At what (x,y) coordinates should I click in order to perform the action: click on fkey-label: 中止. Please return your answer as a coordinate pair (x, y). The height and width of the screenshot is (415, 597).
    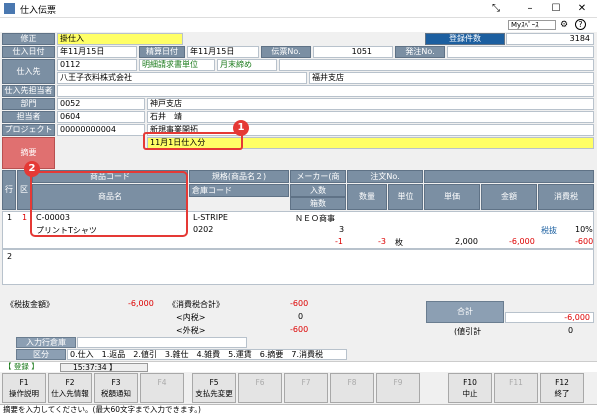
    Looking at the image, I should click on (470, 393).